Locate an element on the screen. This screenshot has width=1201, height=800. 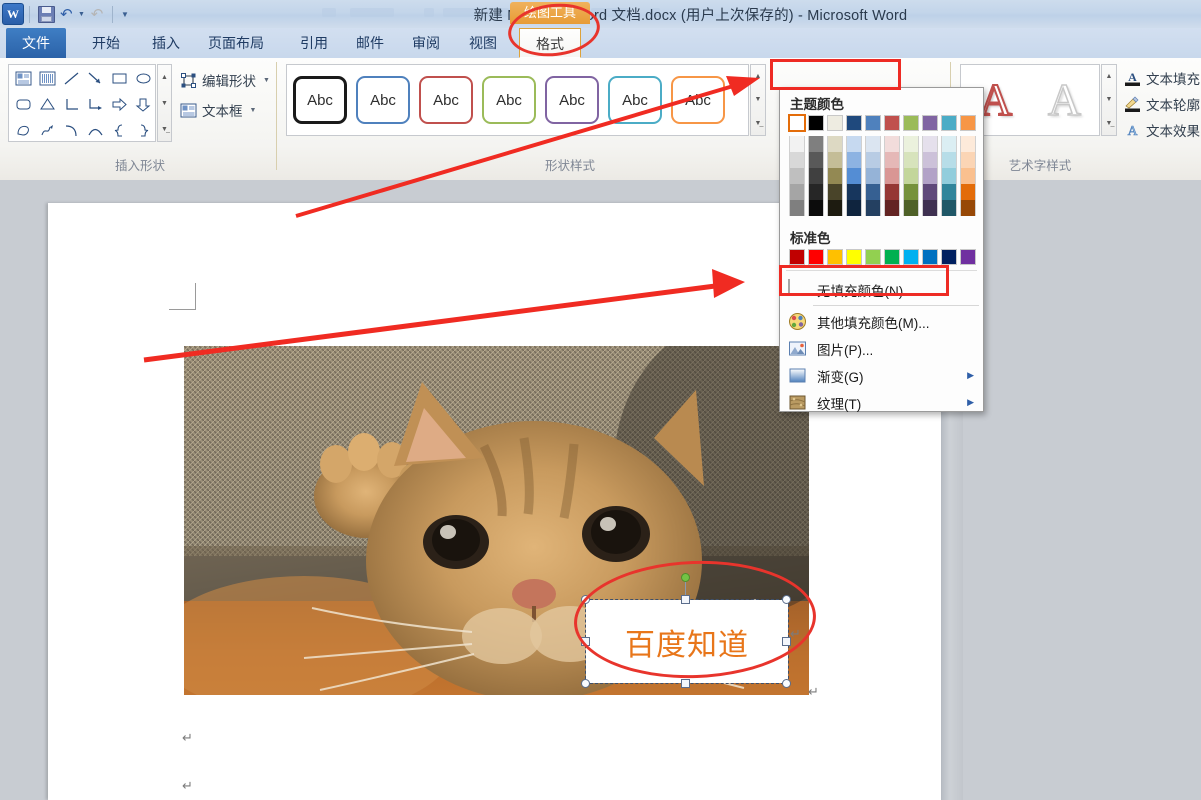
text-fill-button: A 文本填充 is located at coordinates (1162, 78).